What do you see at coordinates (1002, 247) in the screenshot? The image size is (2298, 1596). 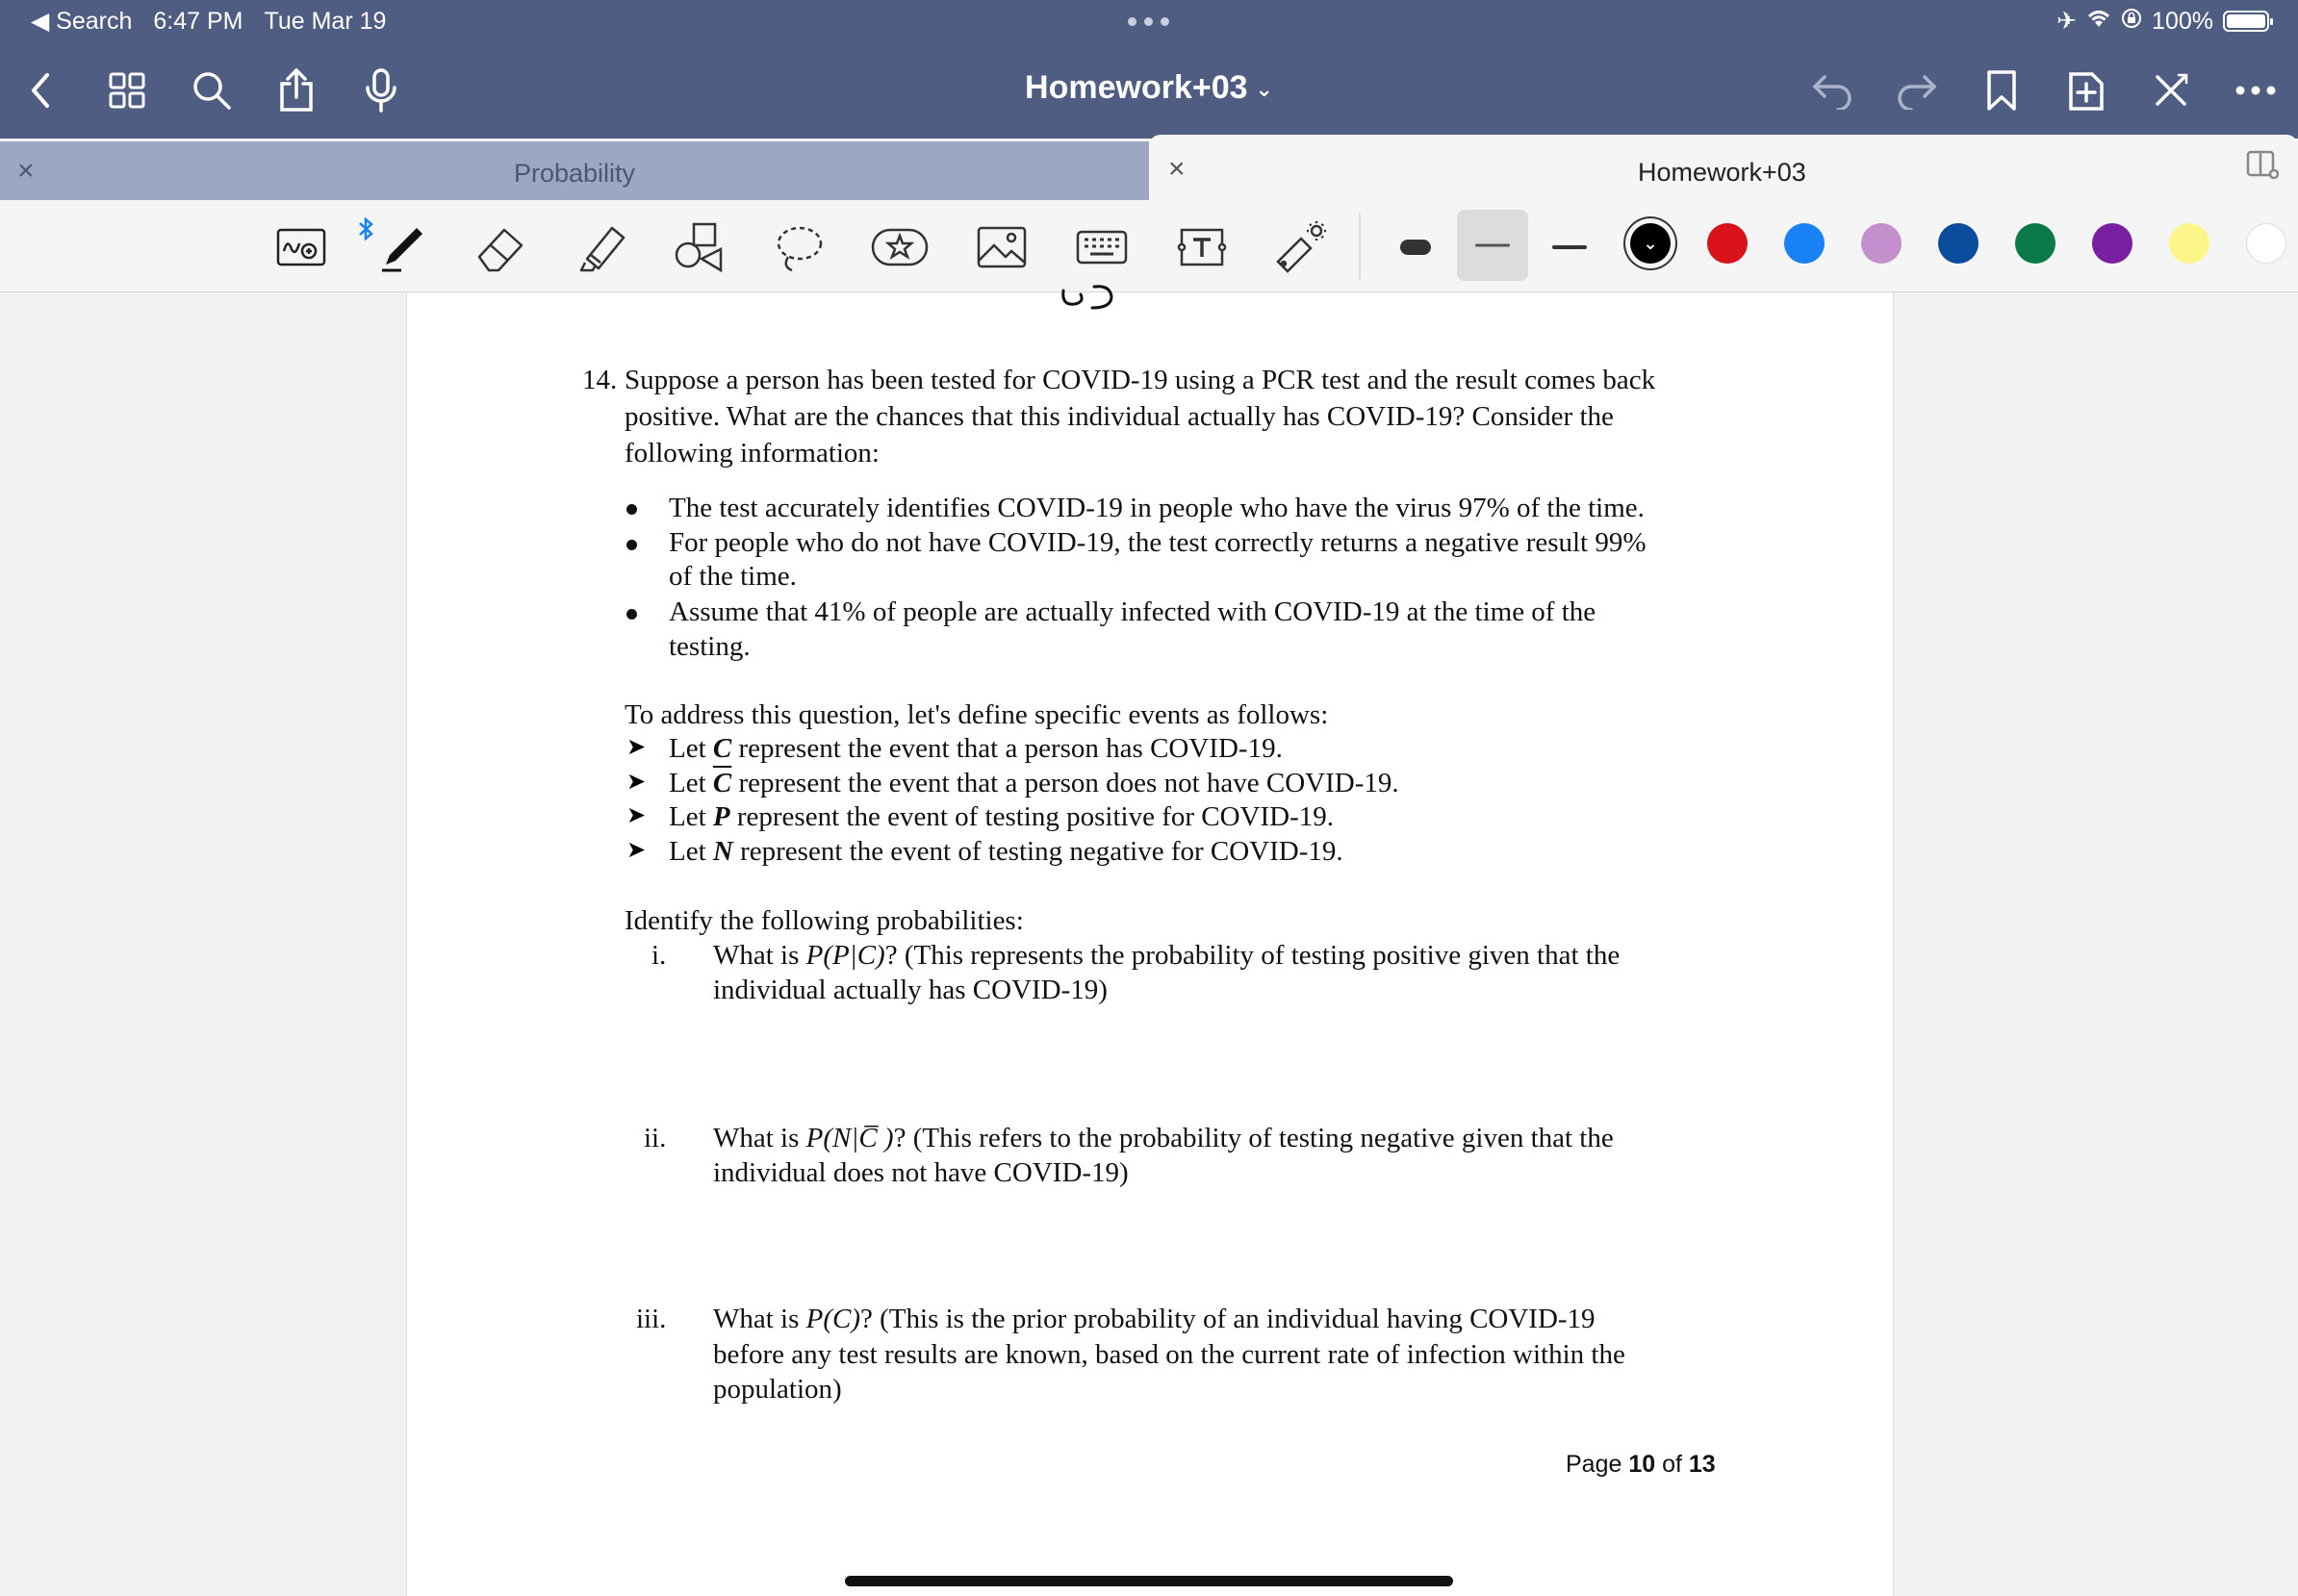 I see `image-tool-icon` at bounding box center [1002, 247].